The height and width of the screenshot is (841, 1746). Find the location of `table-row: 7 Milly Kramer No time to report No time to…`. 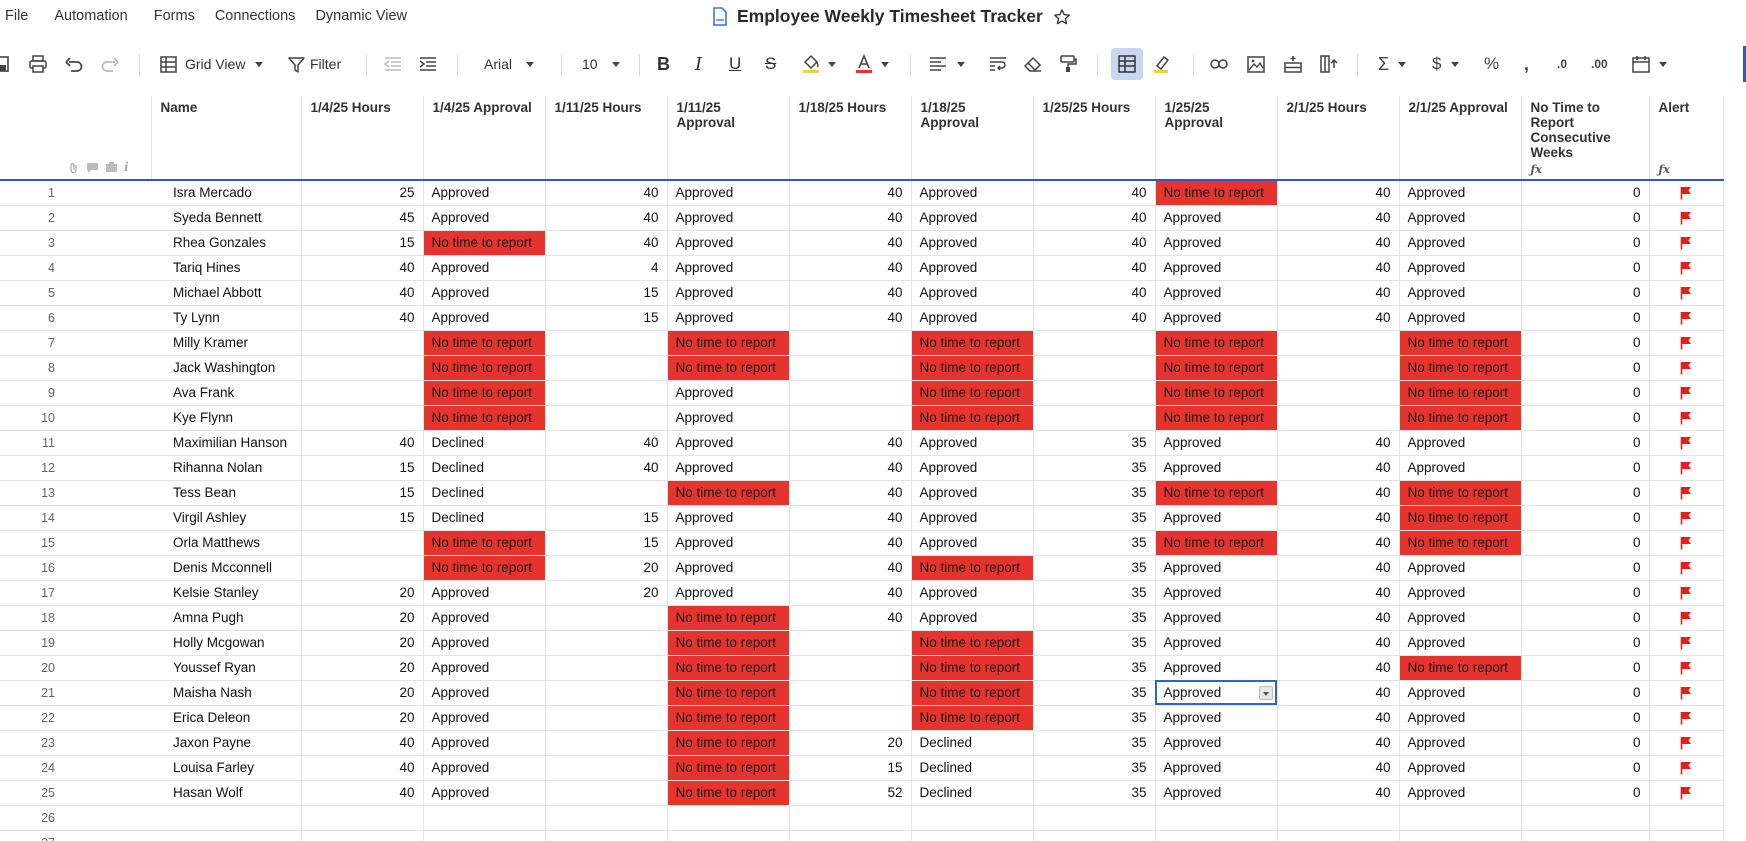

table-row: 7 Milly Kramer No time to report No time to… is located at coordinates (862, 343).